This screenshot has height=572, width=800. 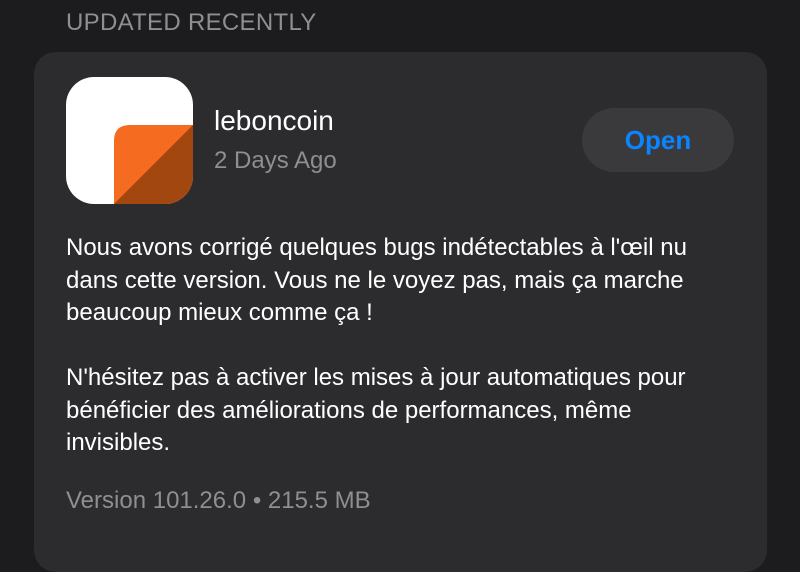 What do you see at coordinates (275, 160) in the screenshot?
I see `update-date: 2 Days Ago` at bounding box center [275, 160].